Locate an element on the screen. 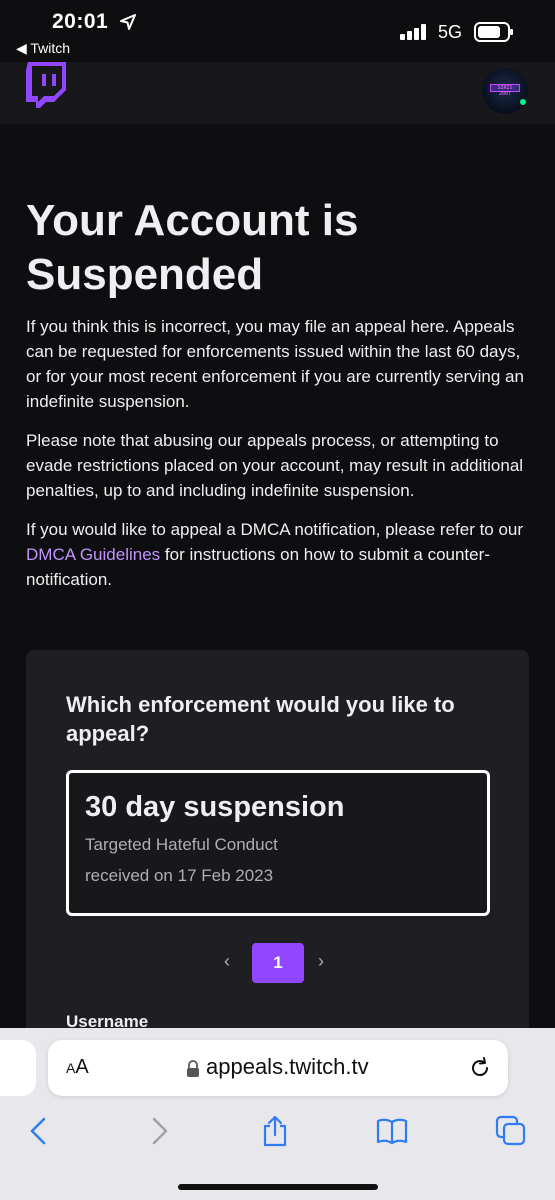  status-bar: 20:01 ◀ Twitch 5G is located at coordinates (277, 31).